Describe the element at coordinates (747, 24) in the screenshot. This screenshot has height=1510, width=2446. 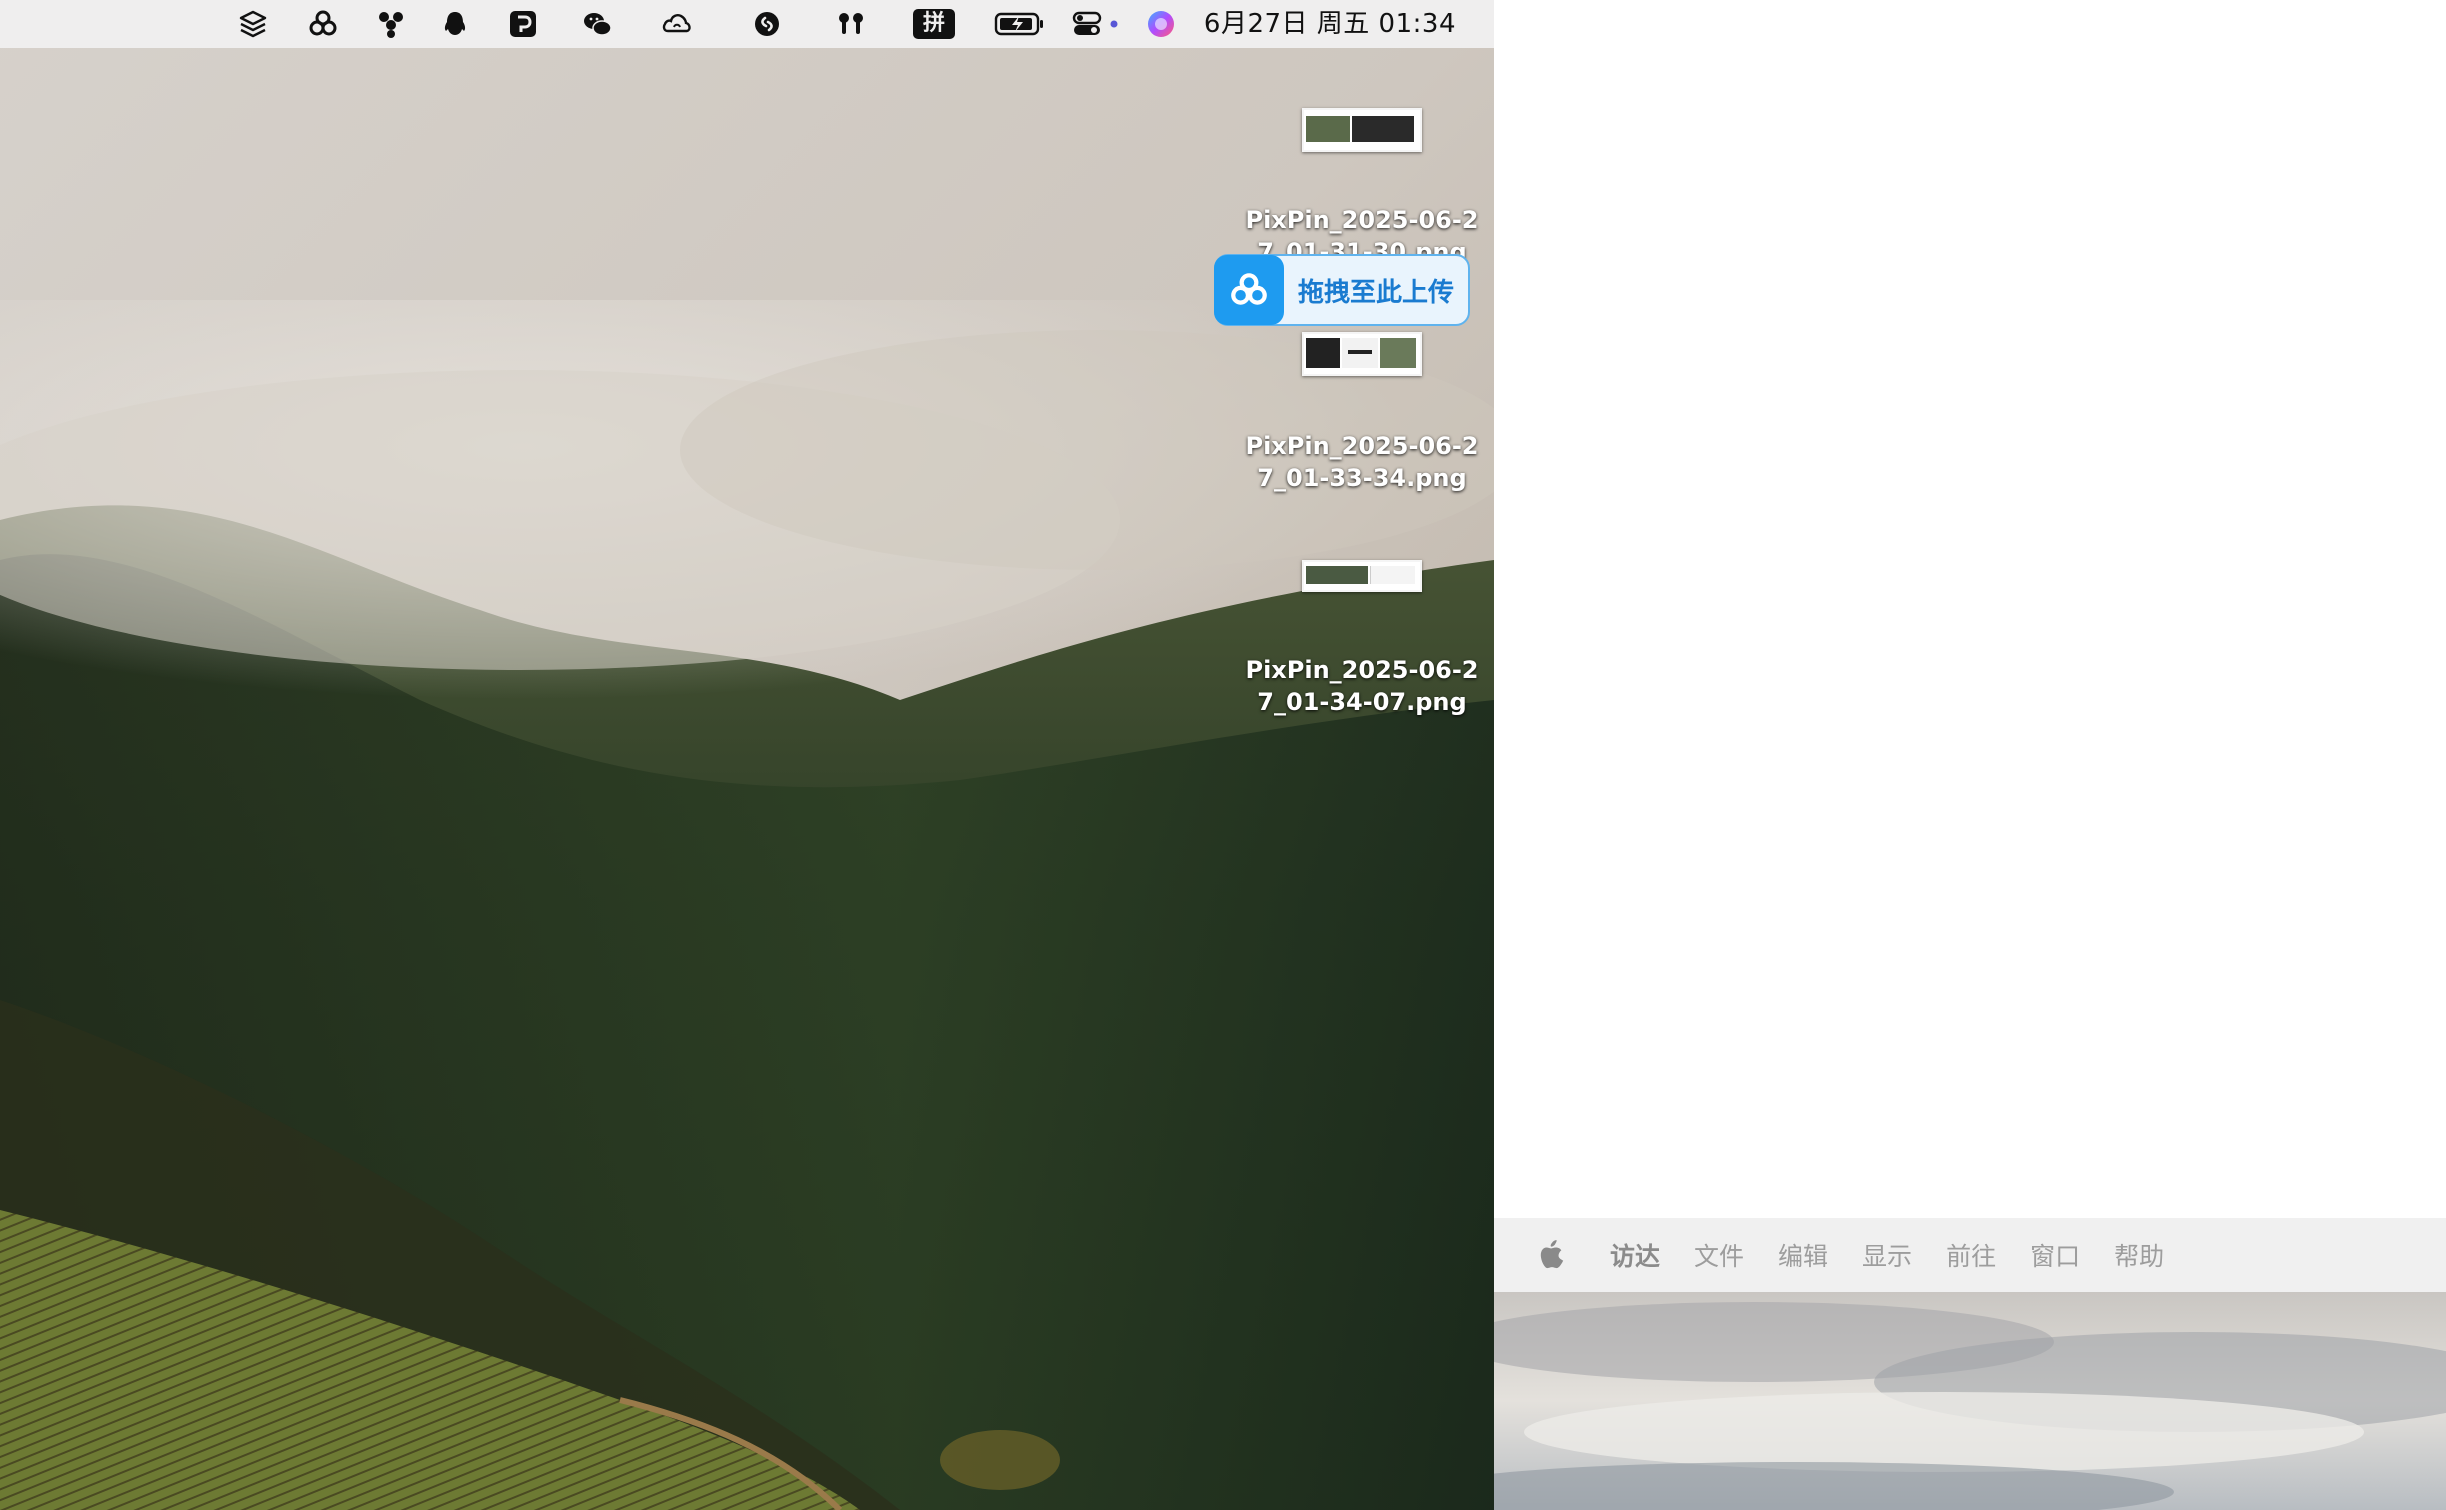
I see `top-menubar: 拼 6月27日 周五 01:34` at that location.